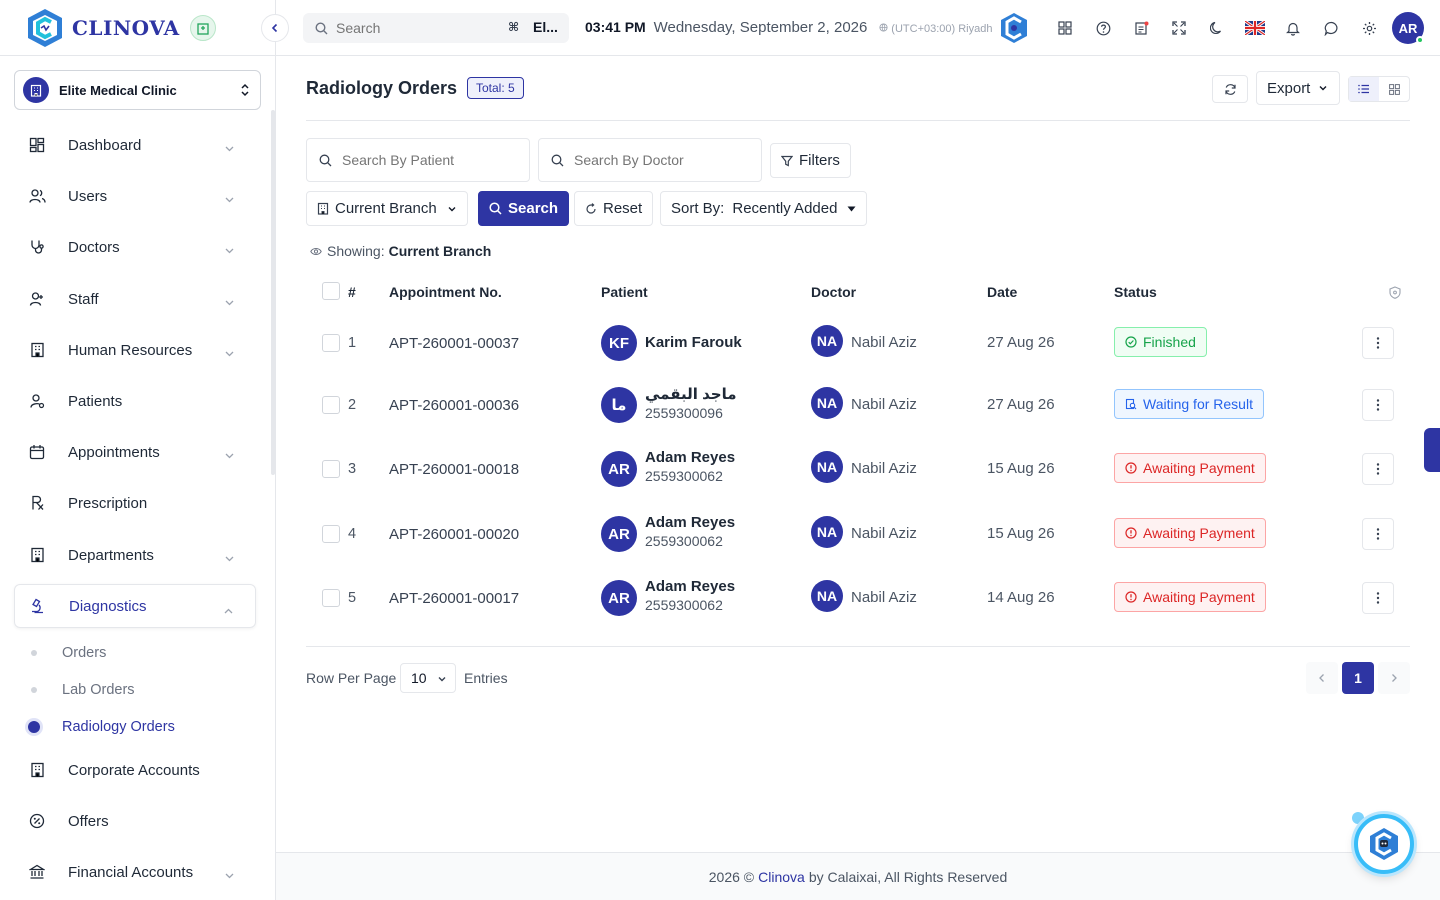 The image size is (1440, 900). What do you see at coordinates (135, 872) in the screenshot?
I see `sidebar-item-financial-accounts: Financial Accounts` at bounding box center [135, 872].